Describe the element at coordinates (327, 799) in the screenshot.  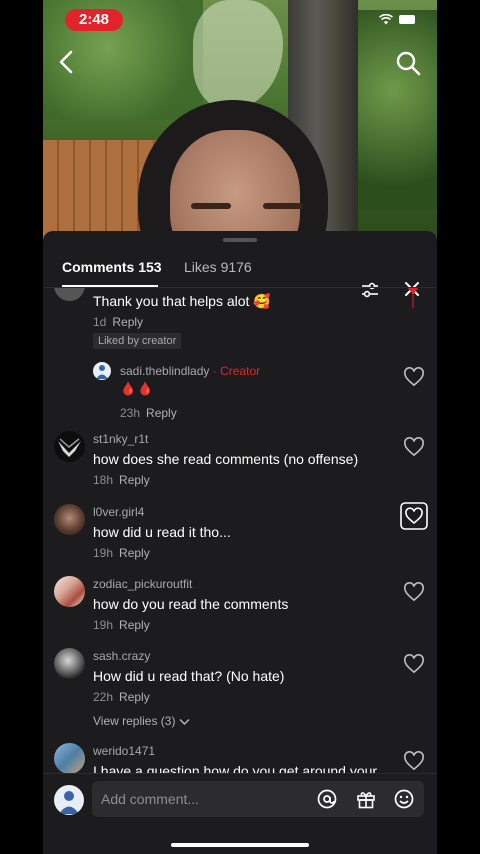
I see `at-icon` at that location.